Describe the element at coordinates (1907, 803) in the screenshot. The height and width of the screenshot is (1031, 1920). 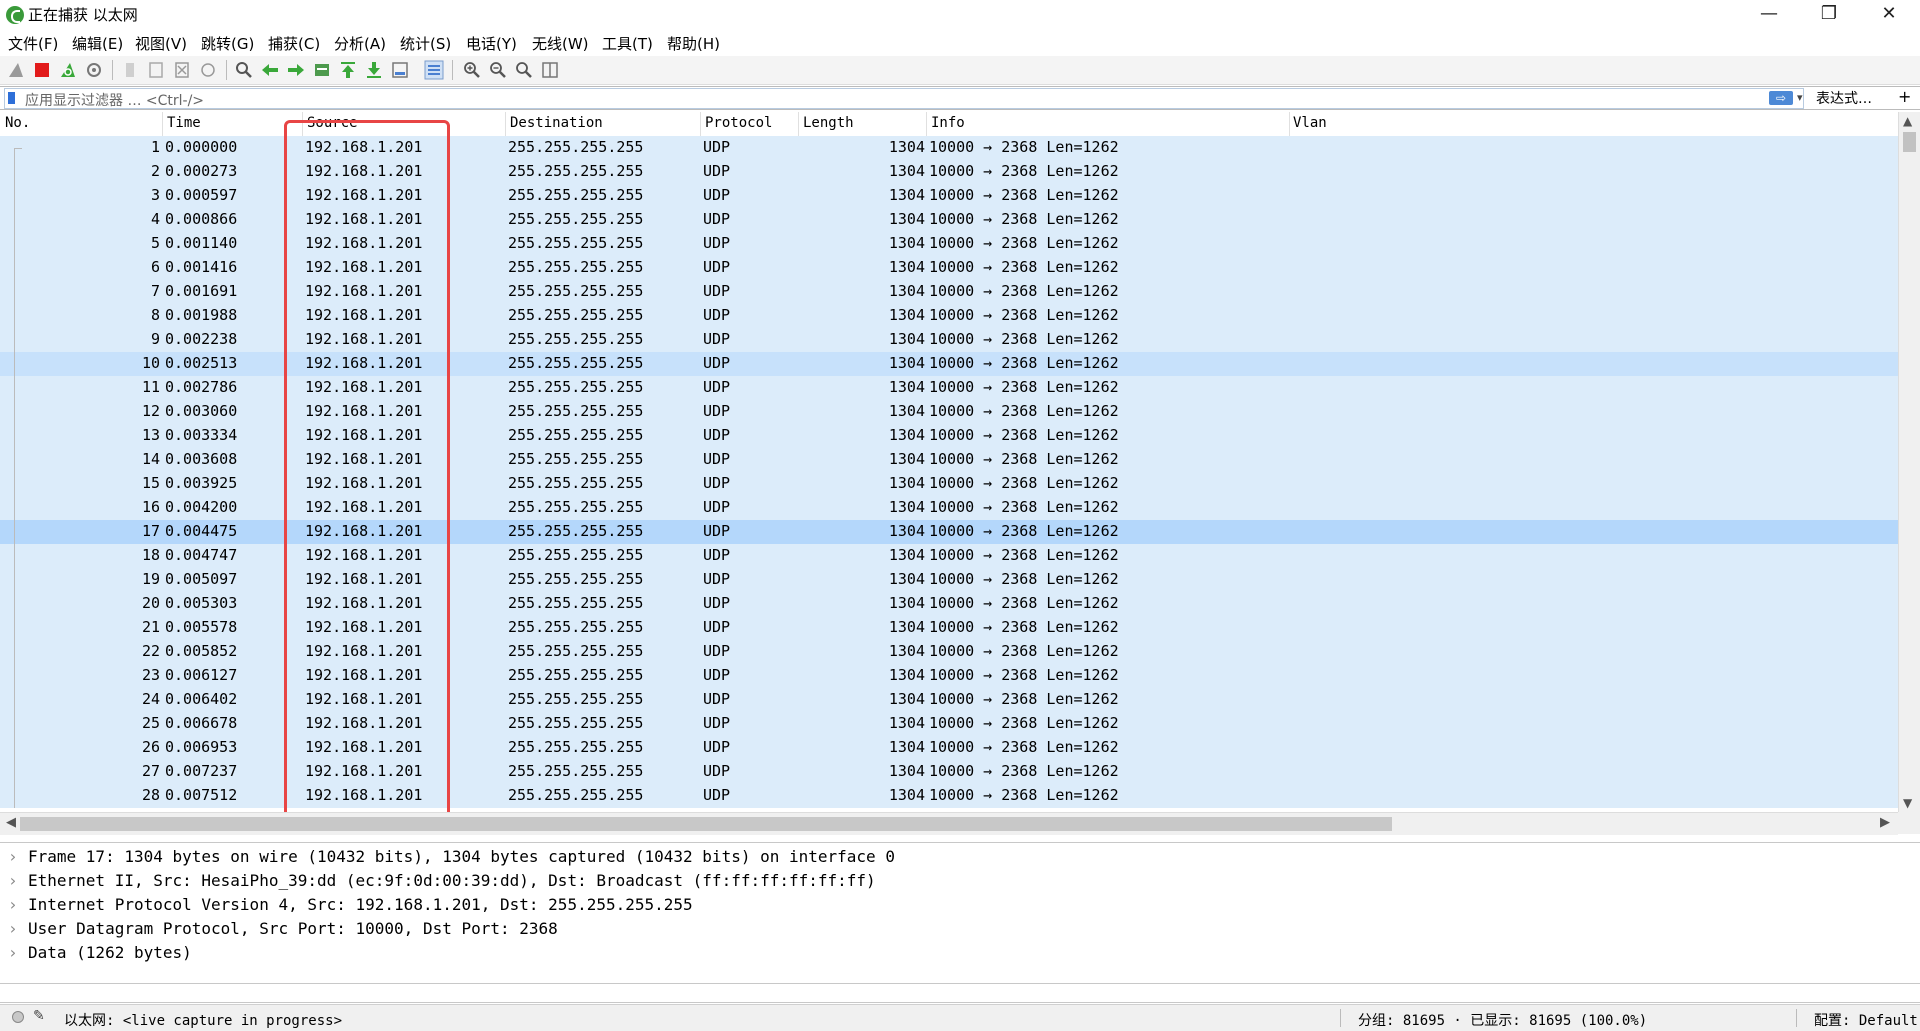
I see `scroll-down-icon: ▼` at that location.